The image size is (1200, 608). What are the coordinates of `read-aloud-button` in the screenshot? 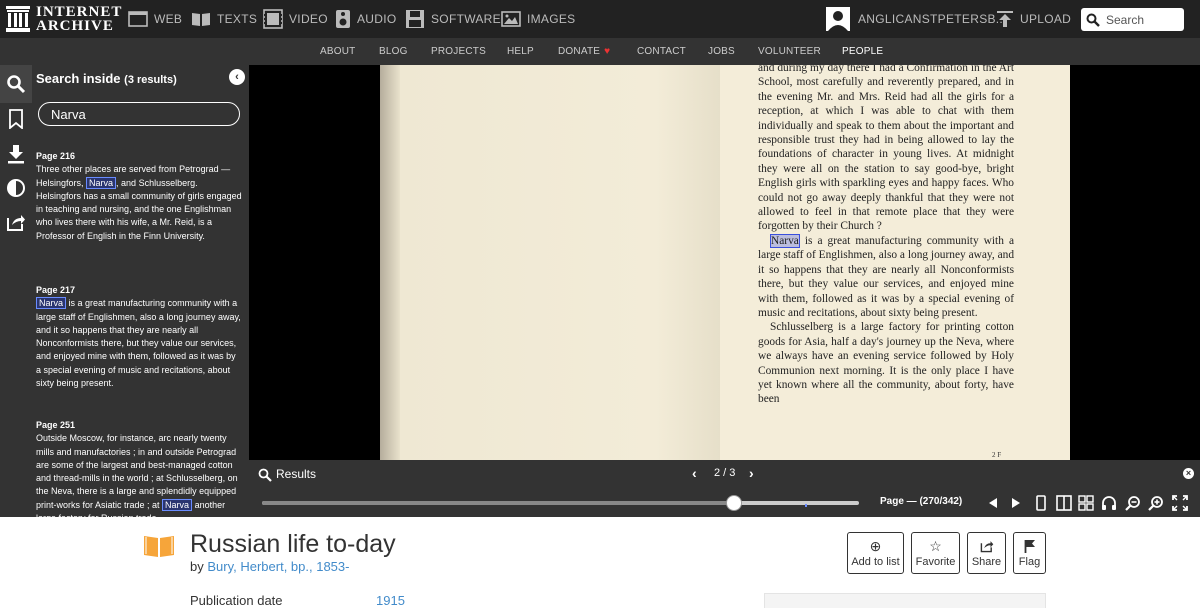 It's located at (1109, 503).